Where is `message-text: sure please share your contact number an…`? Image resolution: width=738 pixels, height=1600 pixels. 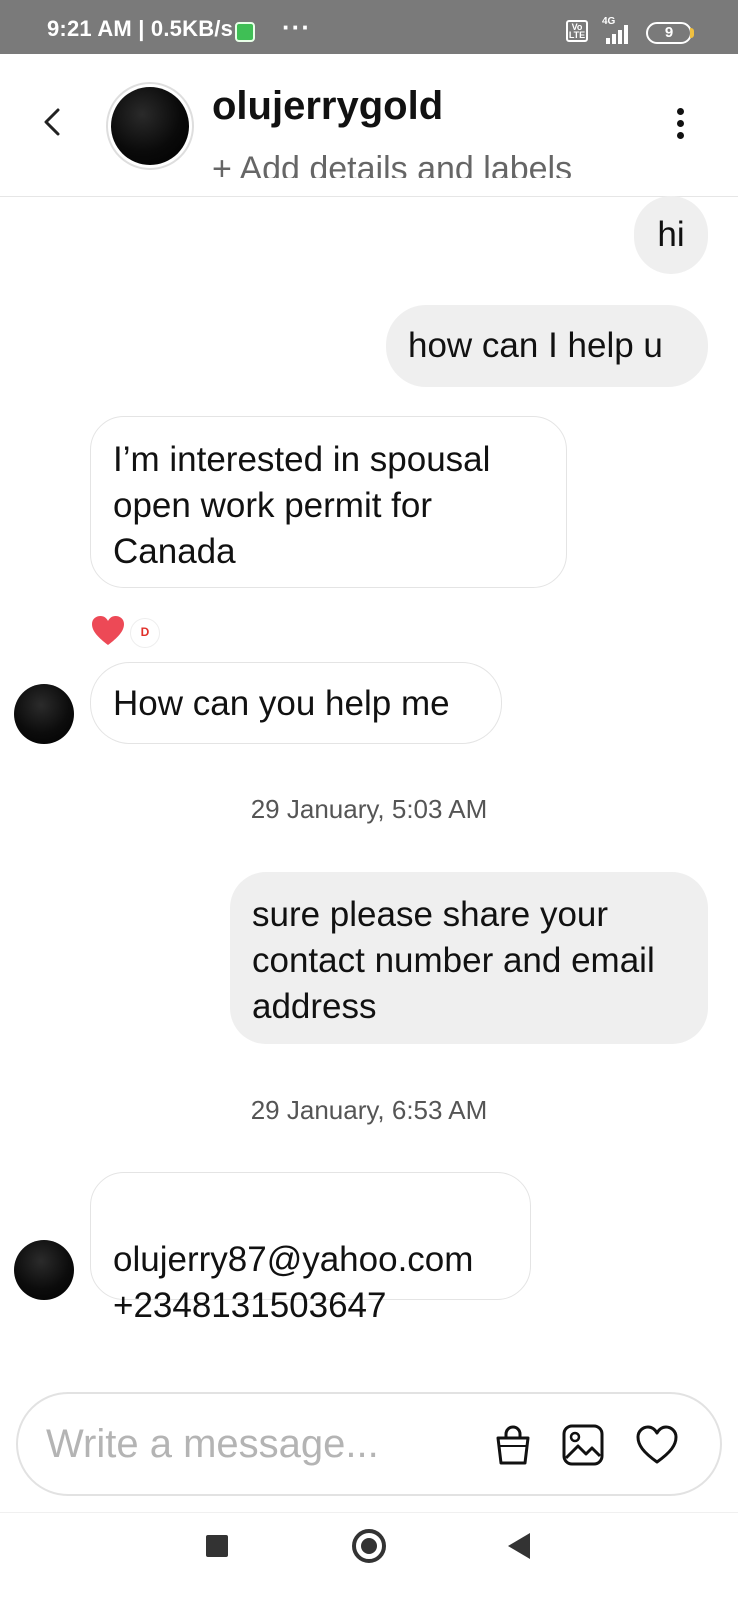 message-text: sure please share your contact number an… is located at coordinates (453, 960).